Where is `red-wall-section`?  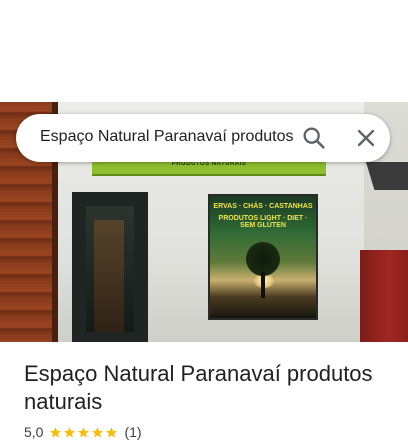 red-wall-section is located at coordinates (384, 296).